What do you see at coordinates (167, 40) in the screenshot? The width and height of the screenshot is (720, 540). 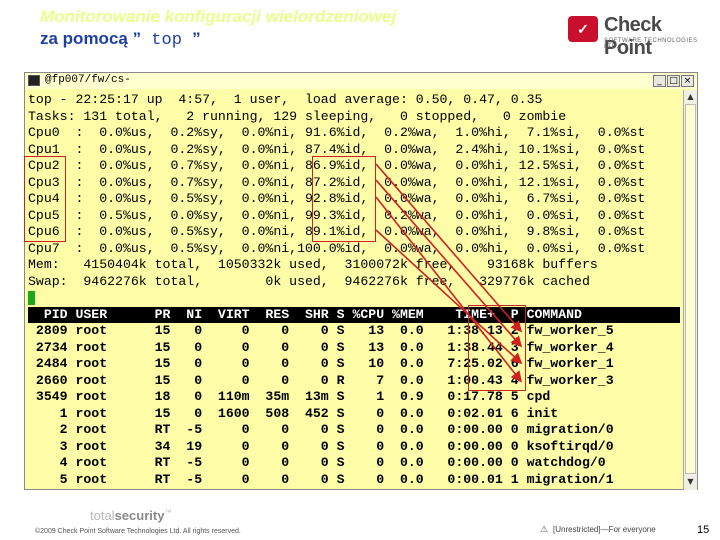 I see `title-command: top` at bounding box center [167, 40].